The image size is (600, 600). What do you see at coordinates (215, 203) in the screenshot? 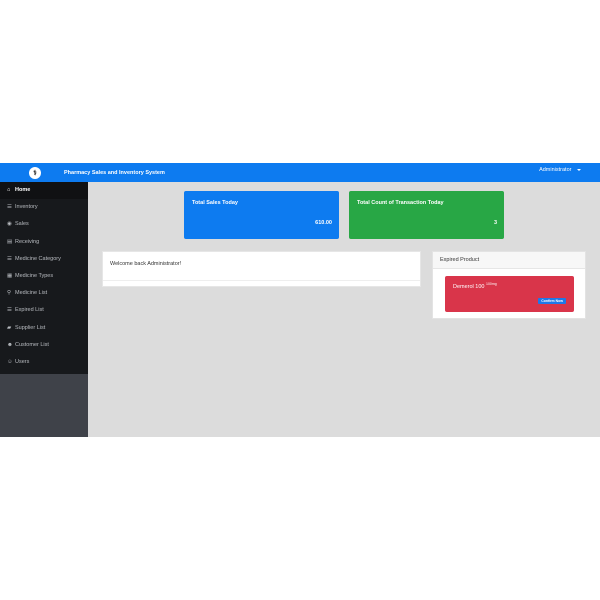
I see `total-sales-title: Total Sales Today` at bounding box center [215, 203].